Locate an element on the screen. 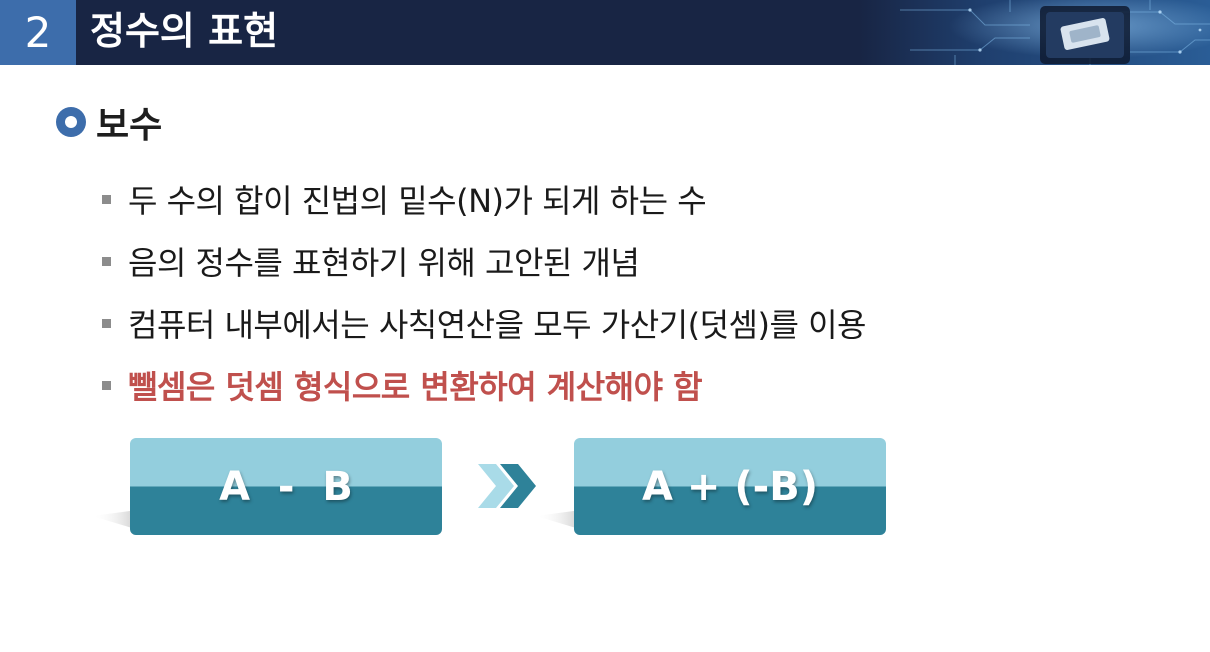  formula-left-text: A - B is located at coordinates (286, 486).